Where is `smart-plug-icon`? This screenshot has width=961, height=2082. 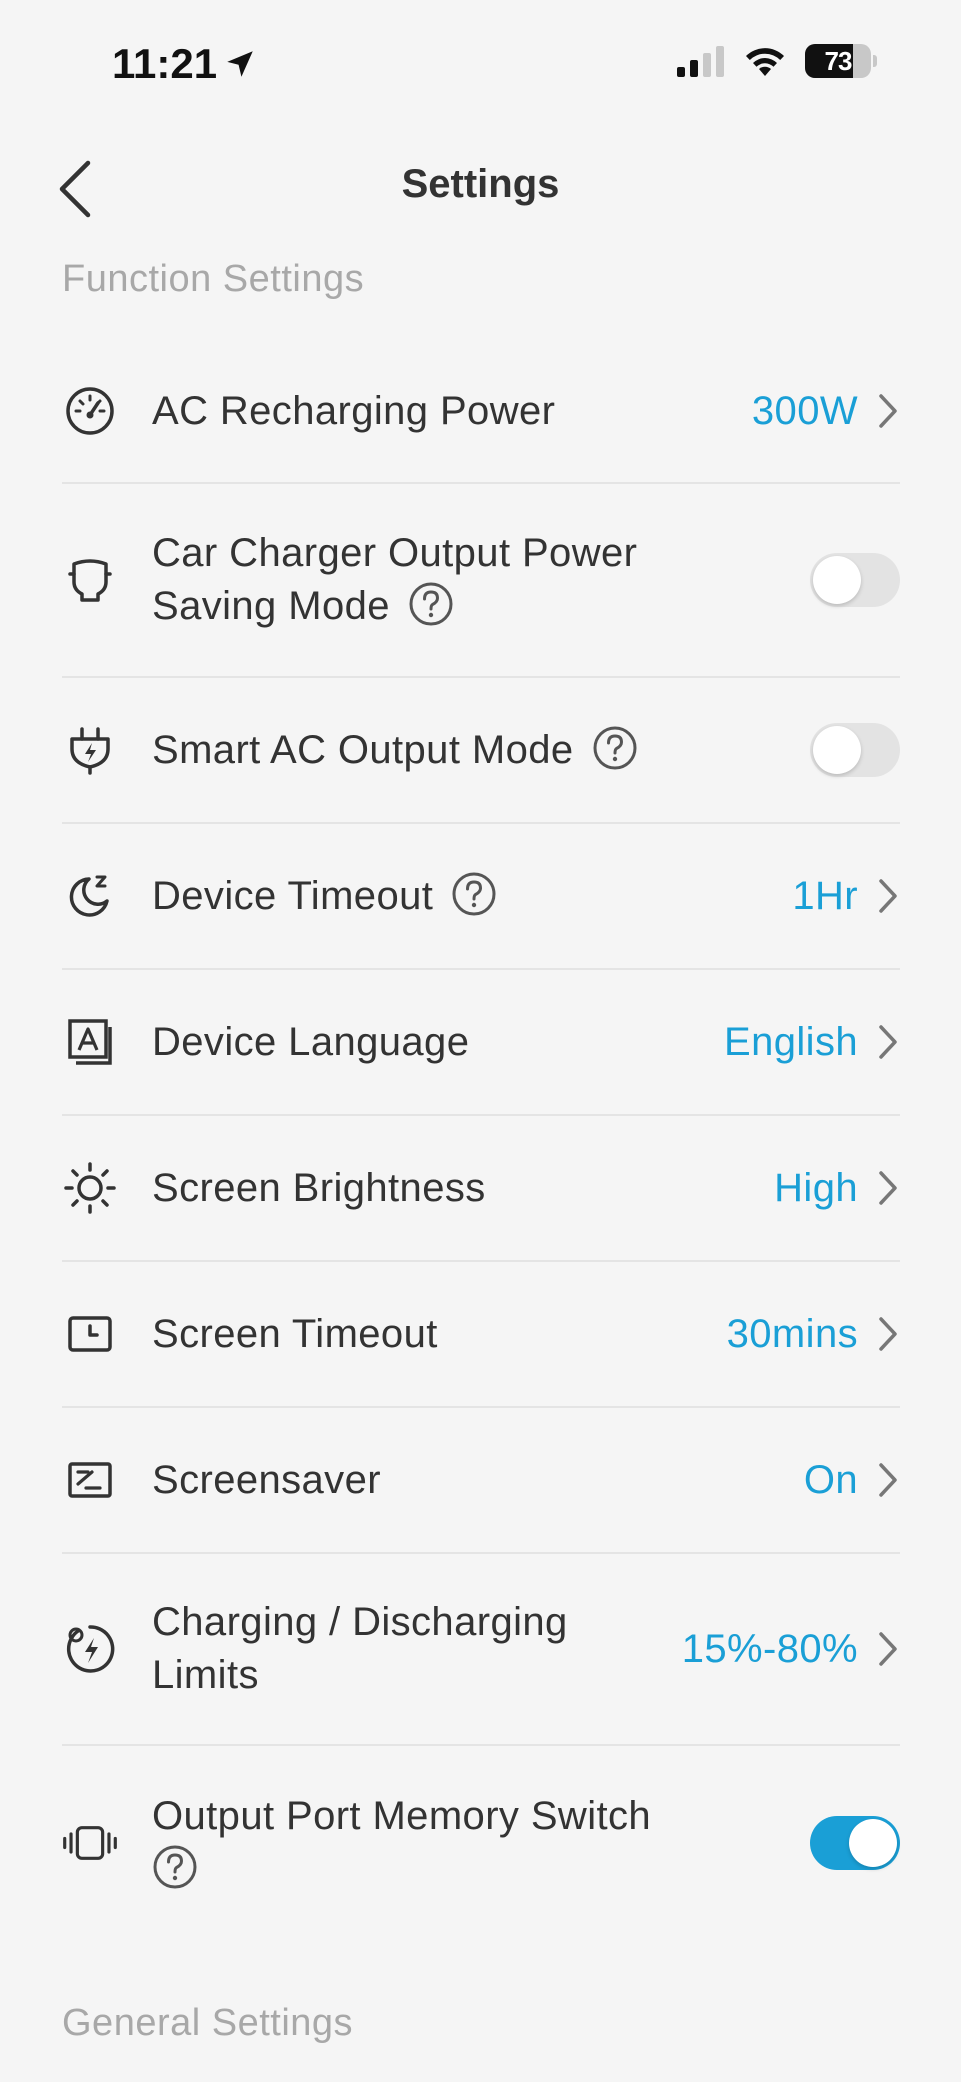 smart-plug-icon is located at coordinates (90, 750).